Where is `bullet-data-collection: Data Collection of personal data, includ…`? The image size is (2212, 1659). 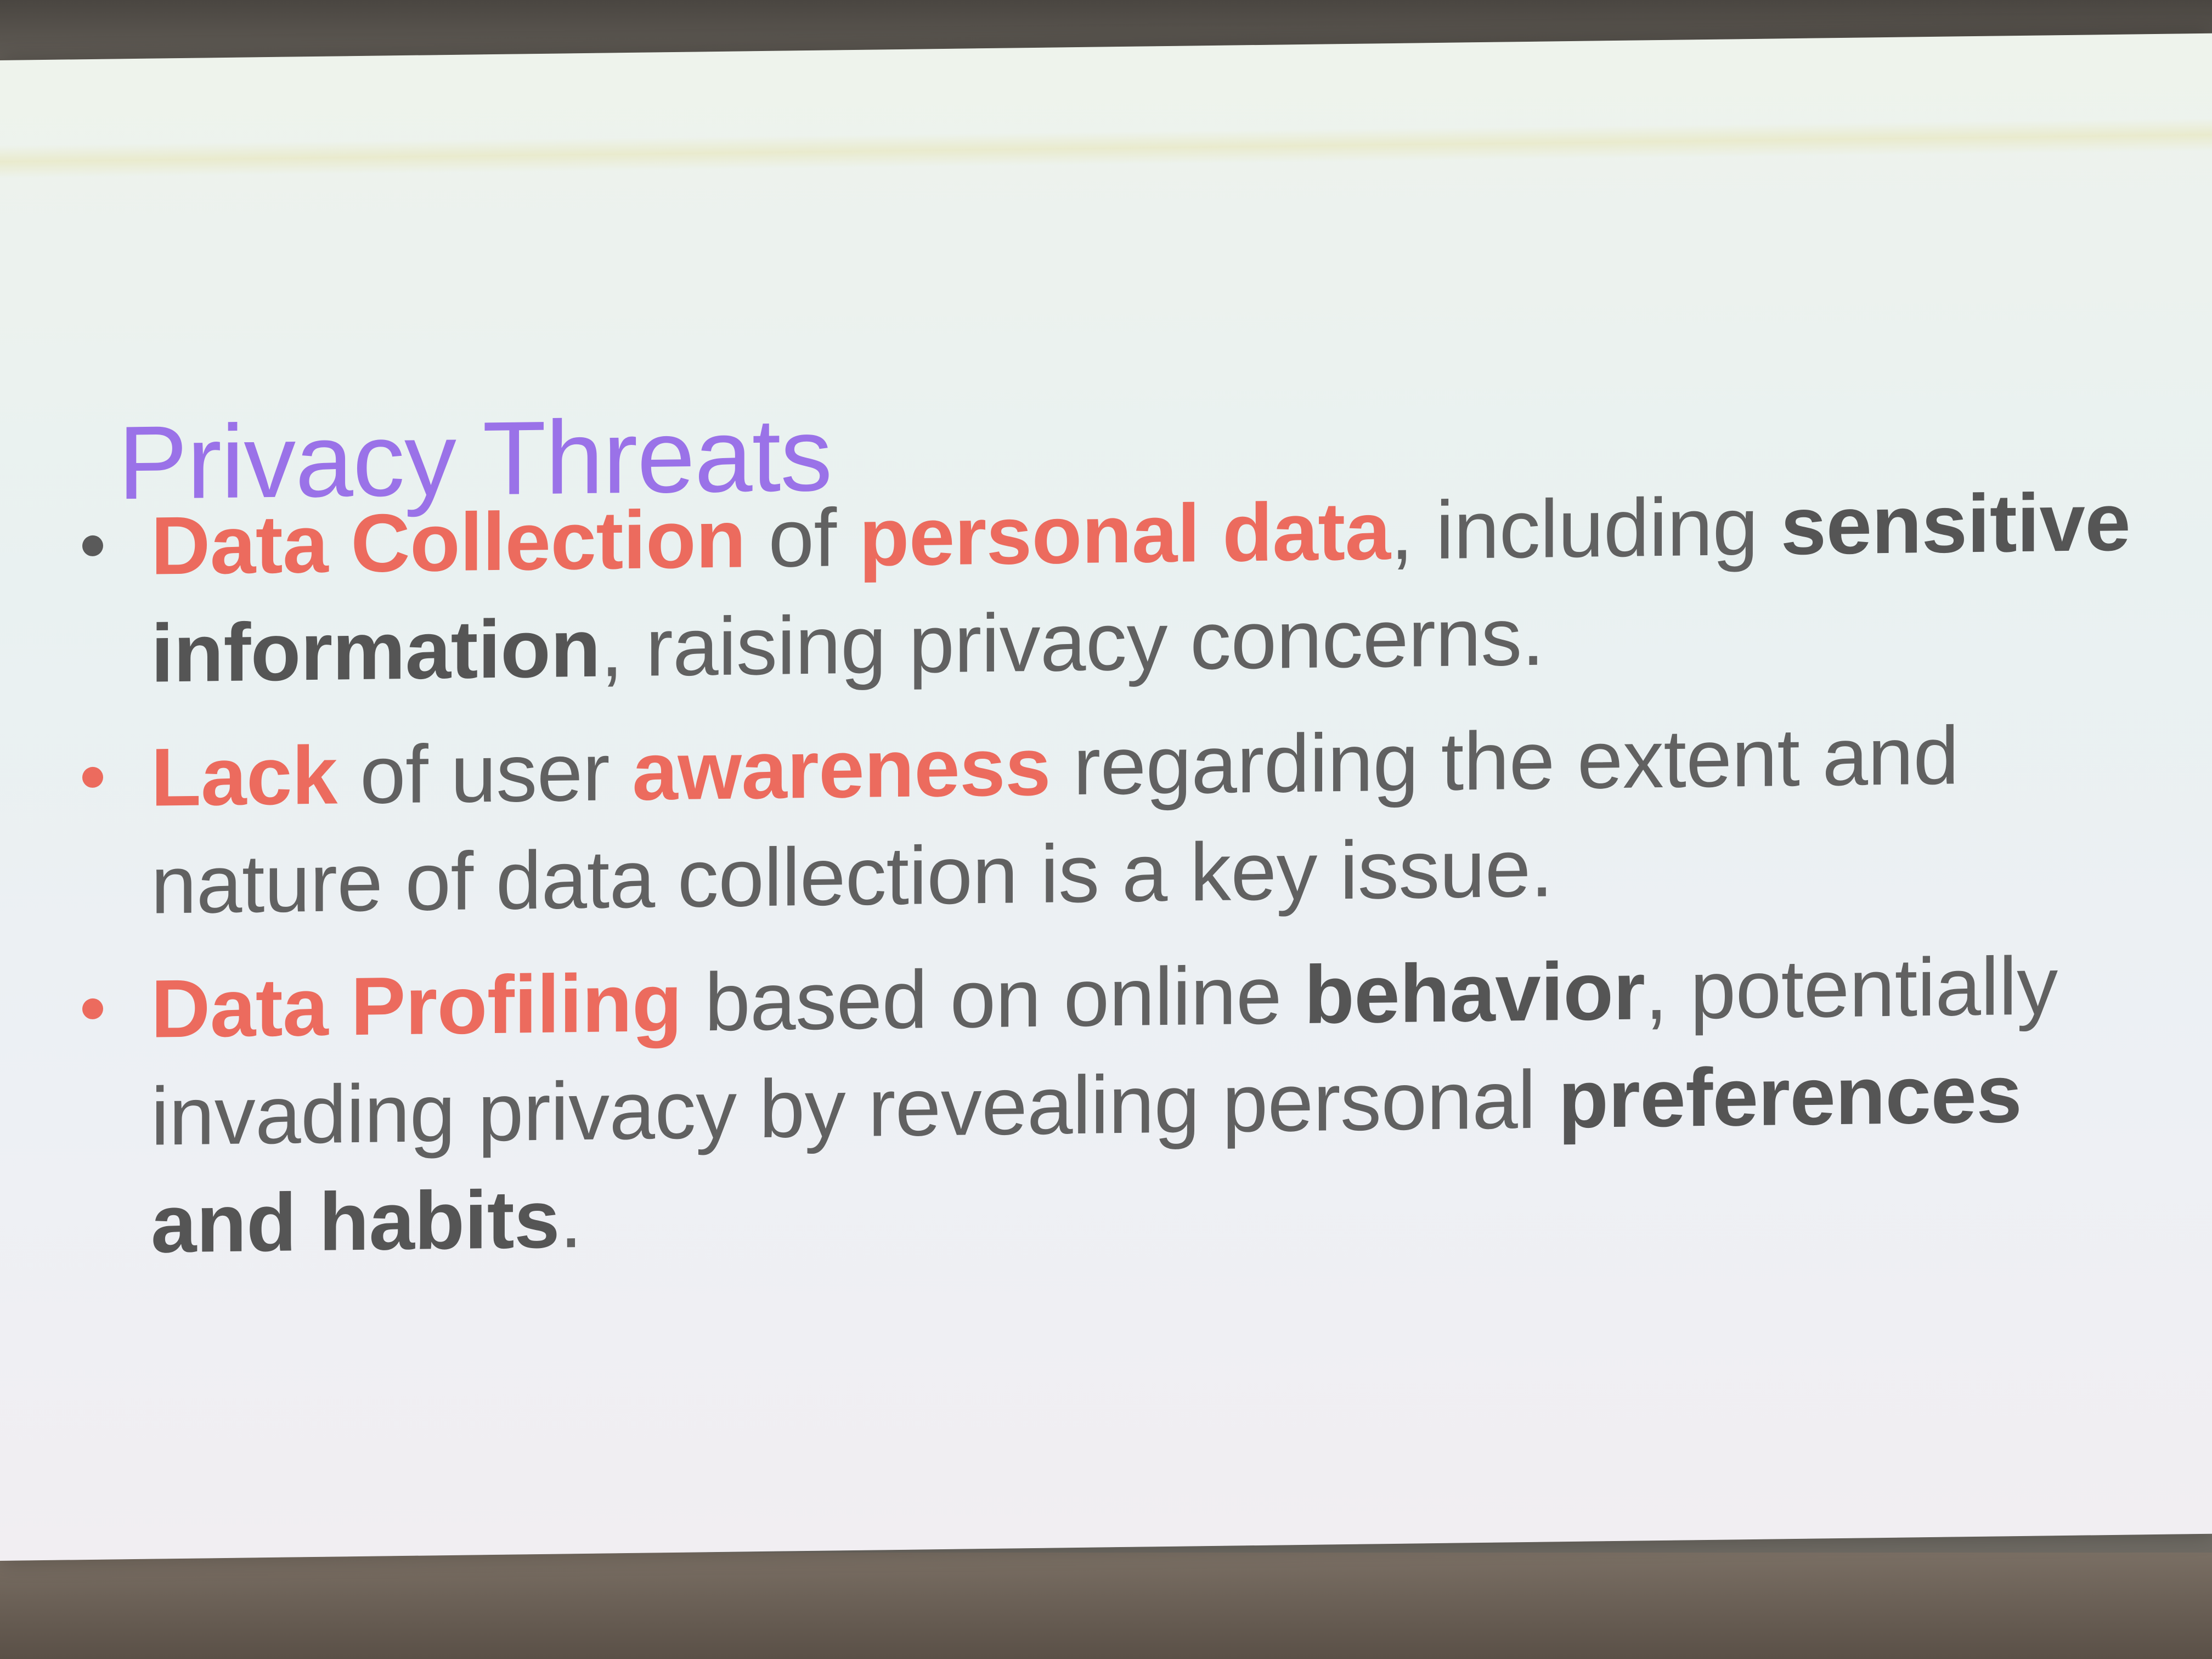 bullet-data-collection: Data Collection of personal data, includ… is located at coordinates (1108, 587).